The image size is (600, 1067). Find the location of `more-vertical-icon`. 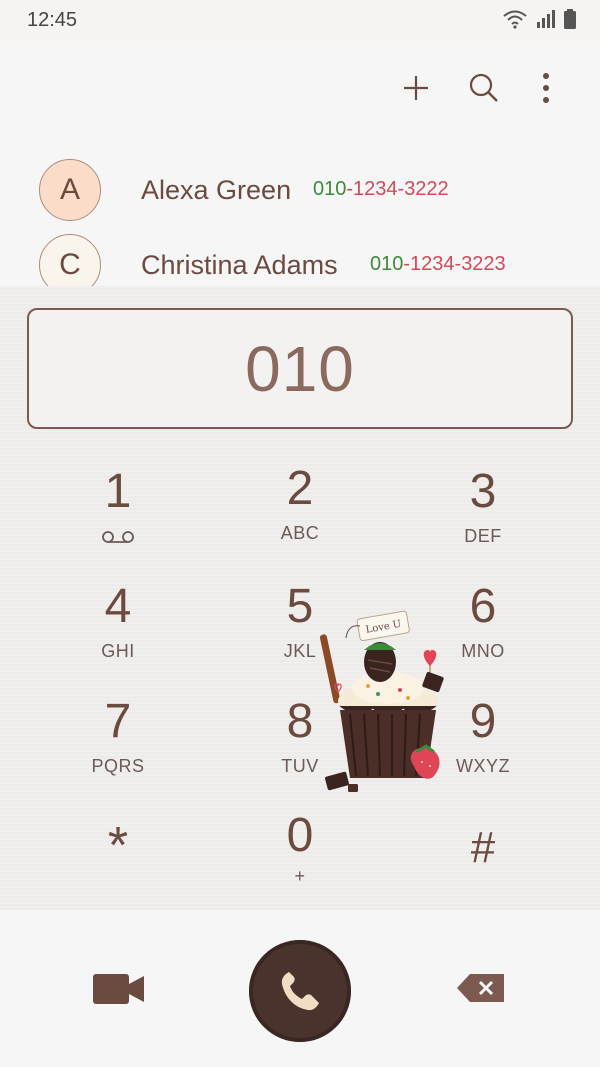

more-vertical-icon is located at coordinates (546, 88).